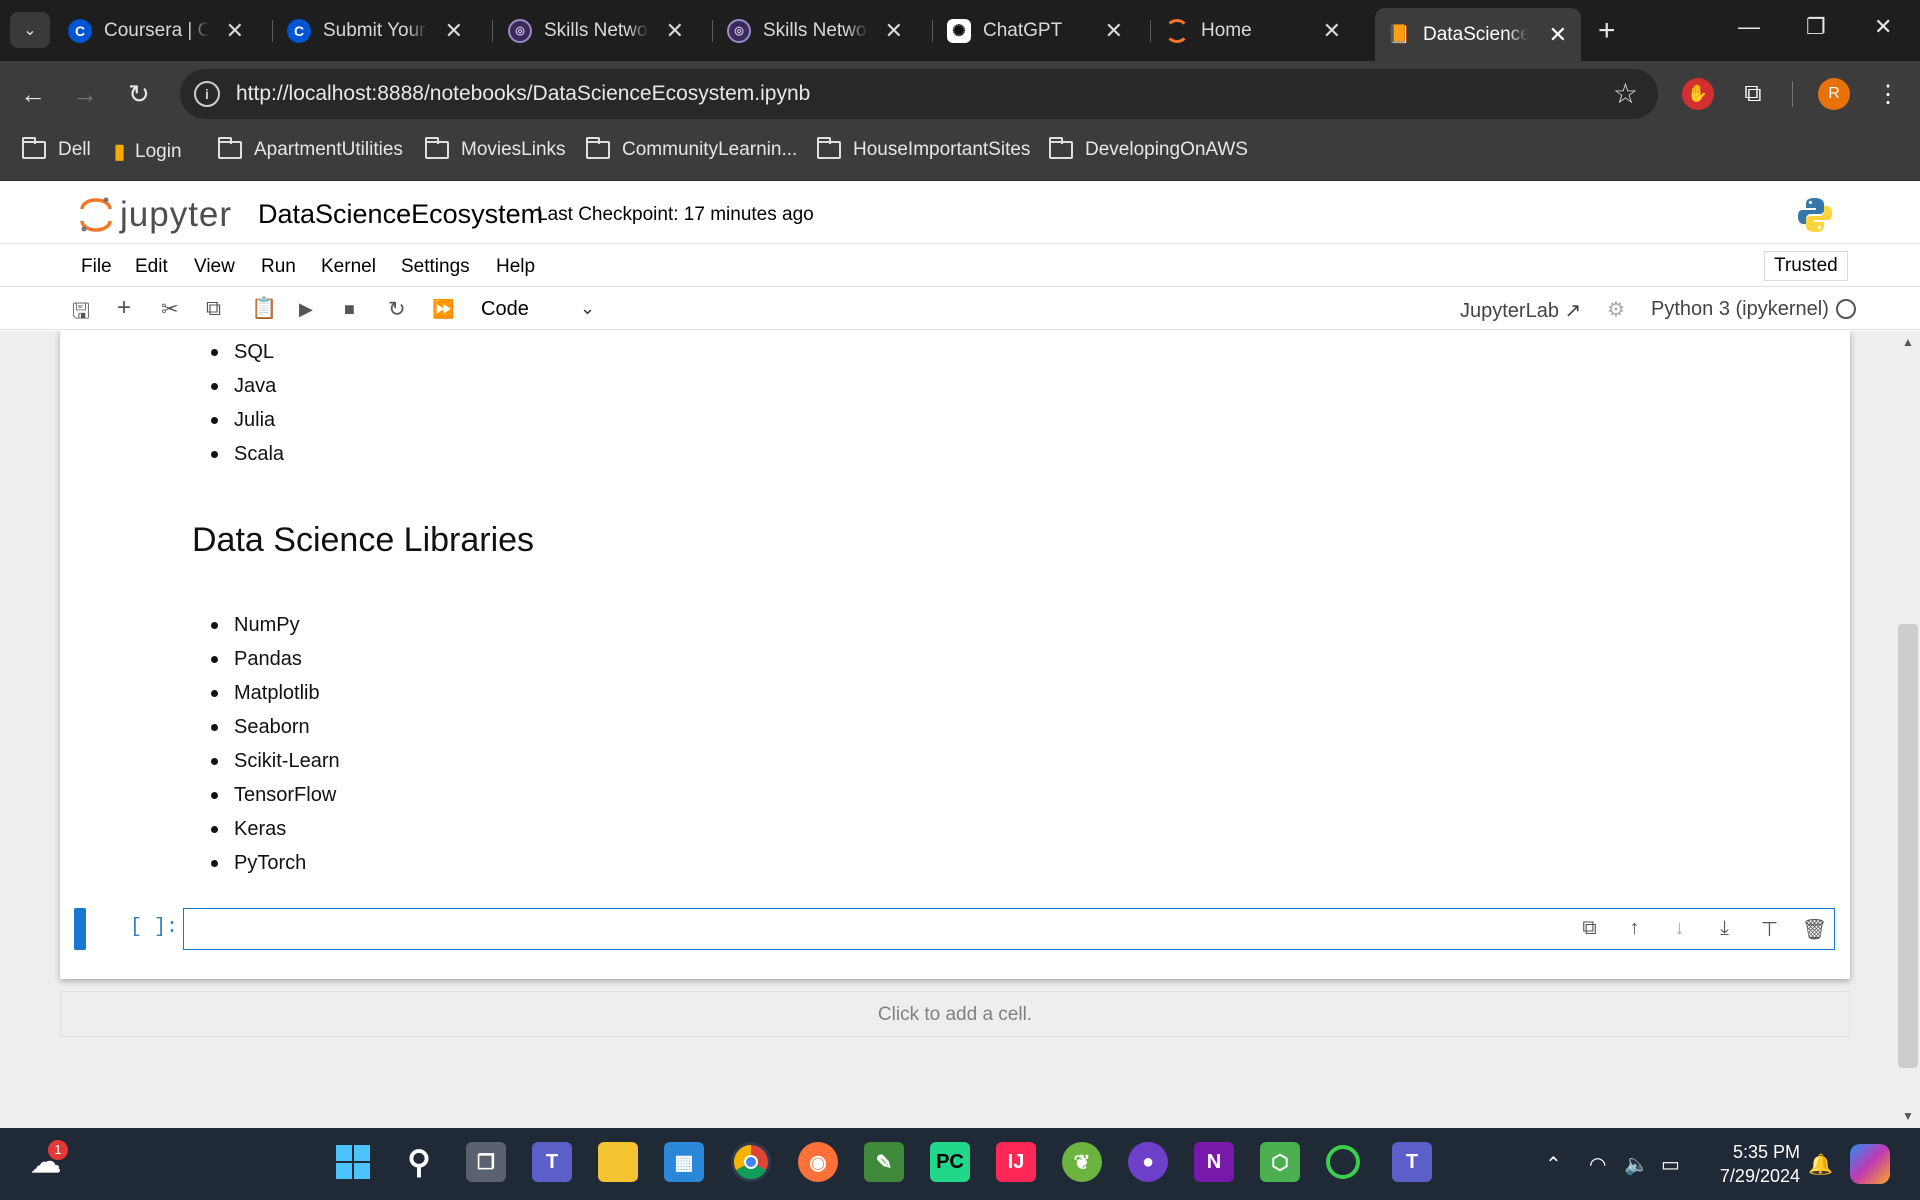 The width and height of the screenshot is (1920, 1200). I want to click on add-cell-footer: Click to add a cell., so click(955, 1014).